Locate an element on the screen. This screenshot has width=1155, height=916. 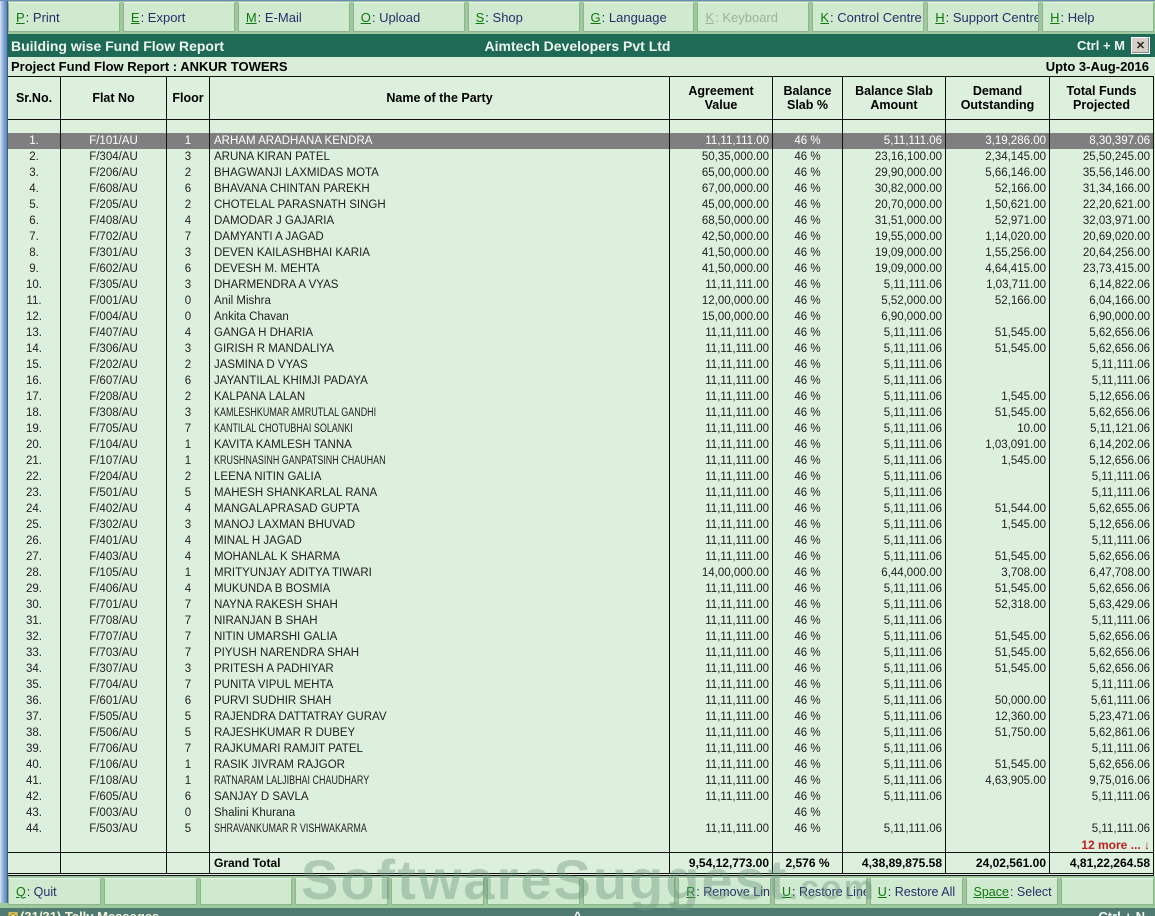
more-rows-indicator-row: 12 more ... ↓ is located at coordinates (580, 844).